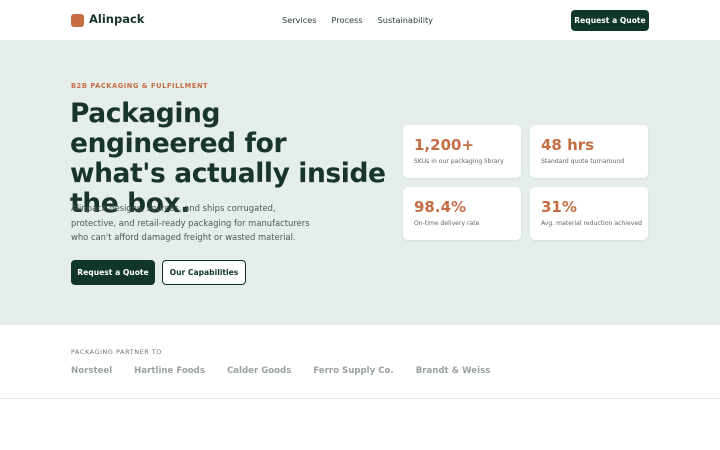 This screenshot has height=450, width=720. What do you see at coordinates (259, 371) in the screenshot?
I see `partner-name: Calder Goods` at bounding box center [259, 371].